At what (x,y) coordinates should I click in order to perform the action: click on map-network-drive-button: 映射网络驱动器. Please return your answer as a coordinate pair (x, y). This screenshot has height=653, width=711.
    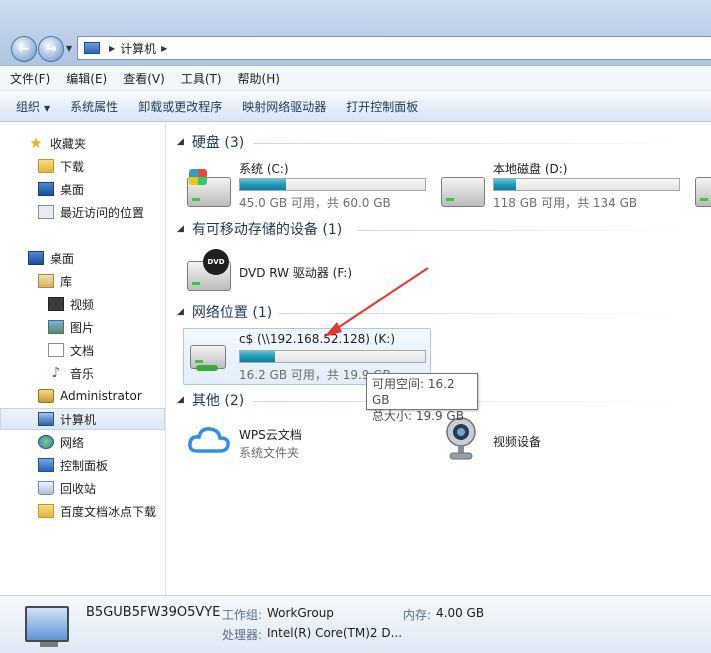
    Looking at the image, I should click on (284, 106).